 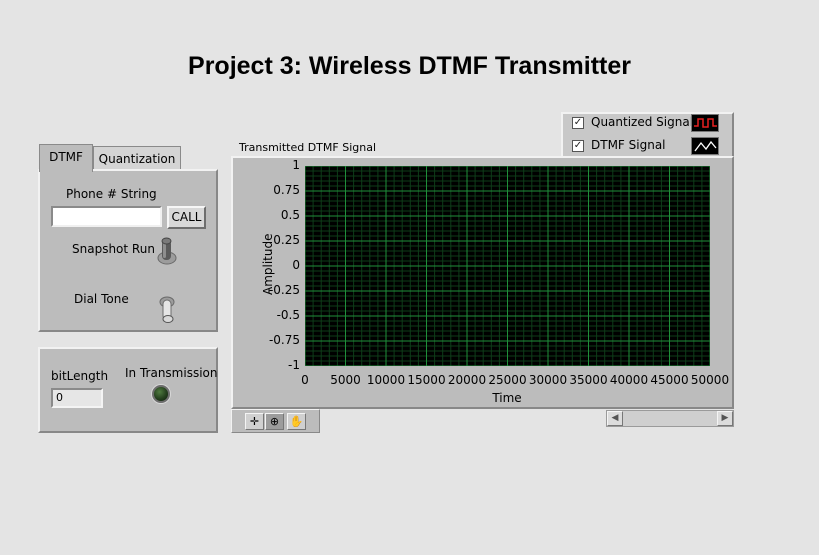 What do you see at coordinates (409, 66) in the screenshot?
I see `page-title: Project 3: Wireless DTMF Transmitter` at bounding box center [409, 66].